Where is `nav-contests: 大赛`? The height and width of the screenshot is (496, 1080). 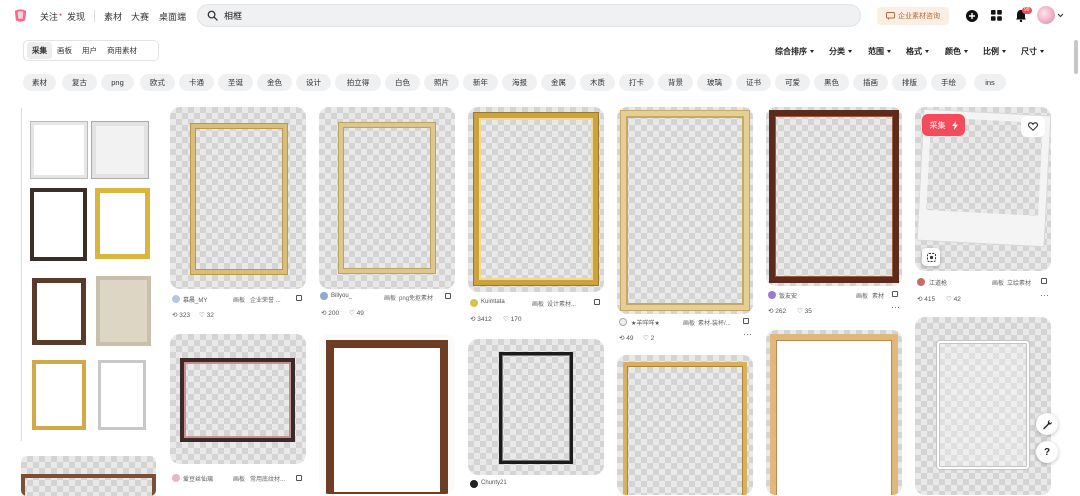
nav-contests: 大赛 is located at coordinates (140, 16).